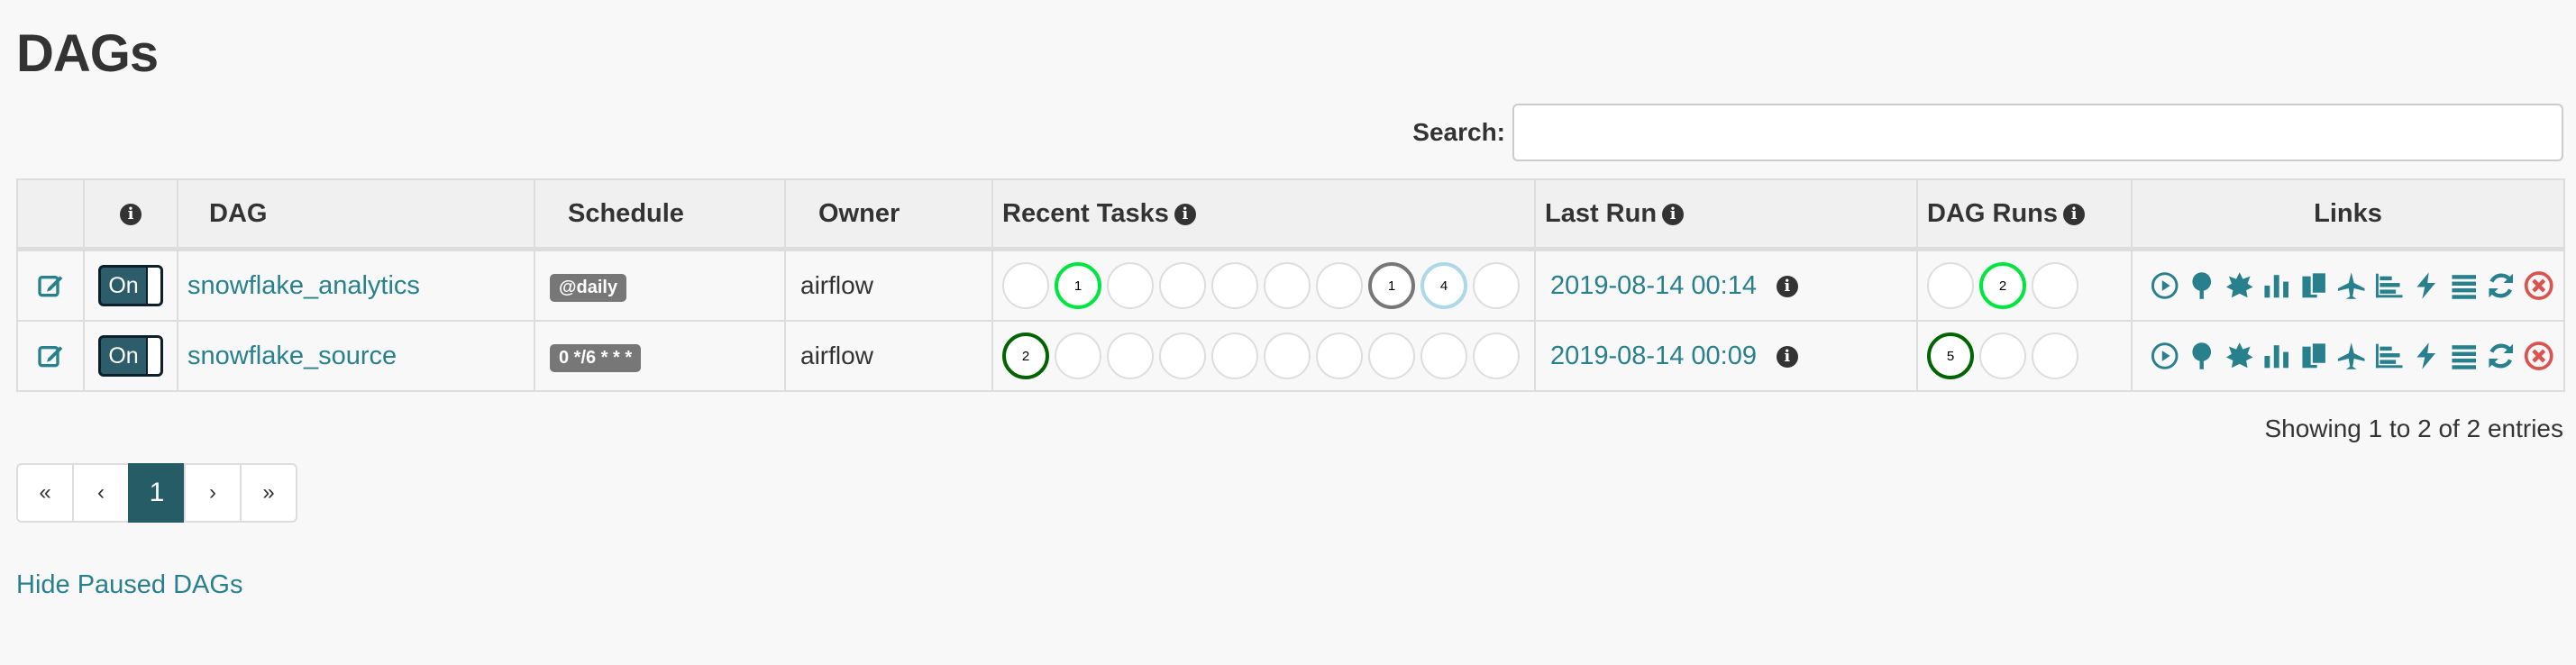  I want to click on dag-link: snowflake_source, so click(292, 356).